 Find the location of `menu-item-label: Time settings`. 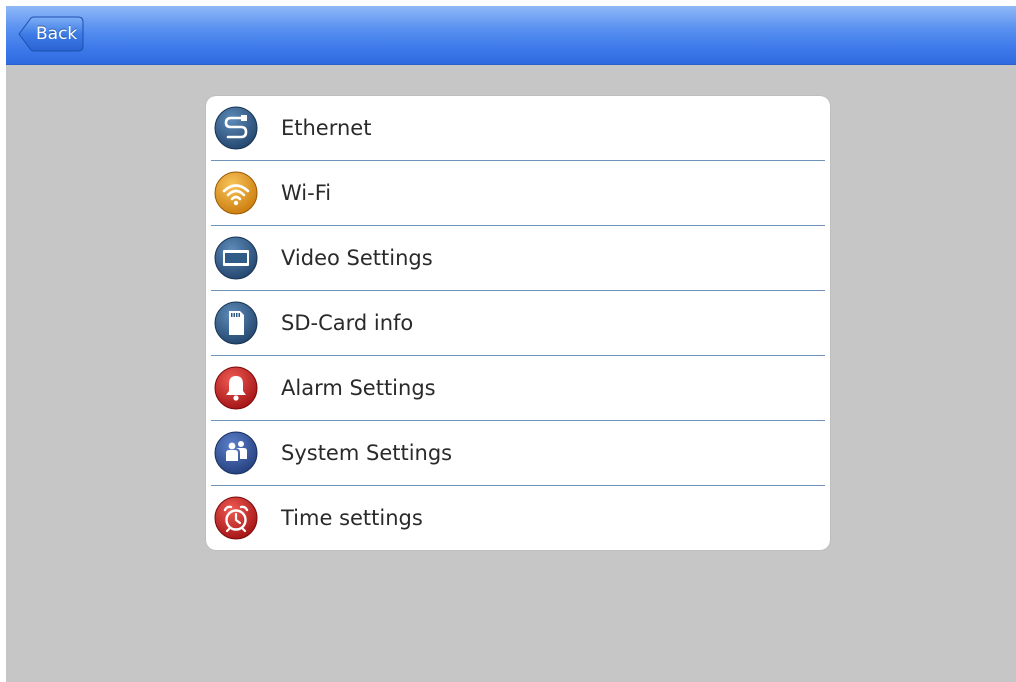

menu-item-label: Time settings is located at coordinates (352, 518).